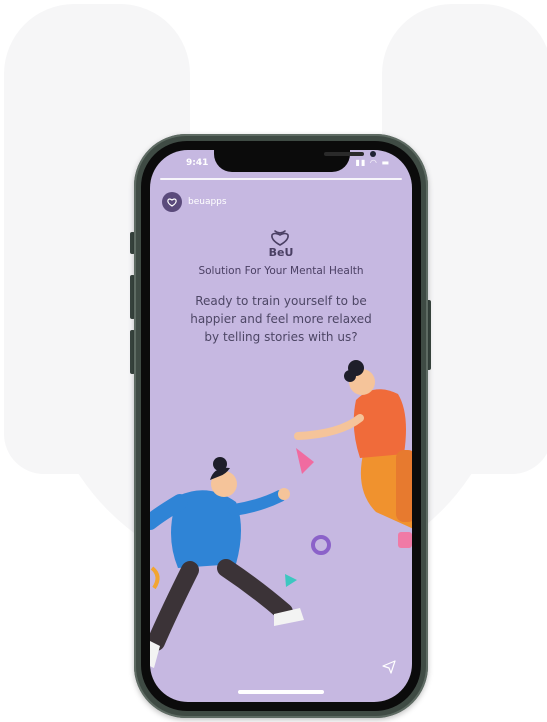 This screenshot has height=722, width=547. Describe the element at coordinates (344, 154) in the screenshot. I see `phone-speaker` at that location.